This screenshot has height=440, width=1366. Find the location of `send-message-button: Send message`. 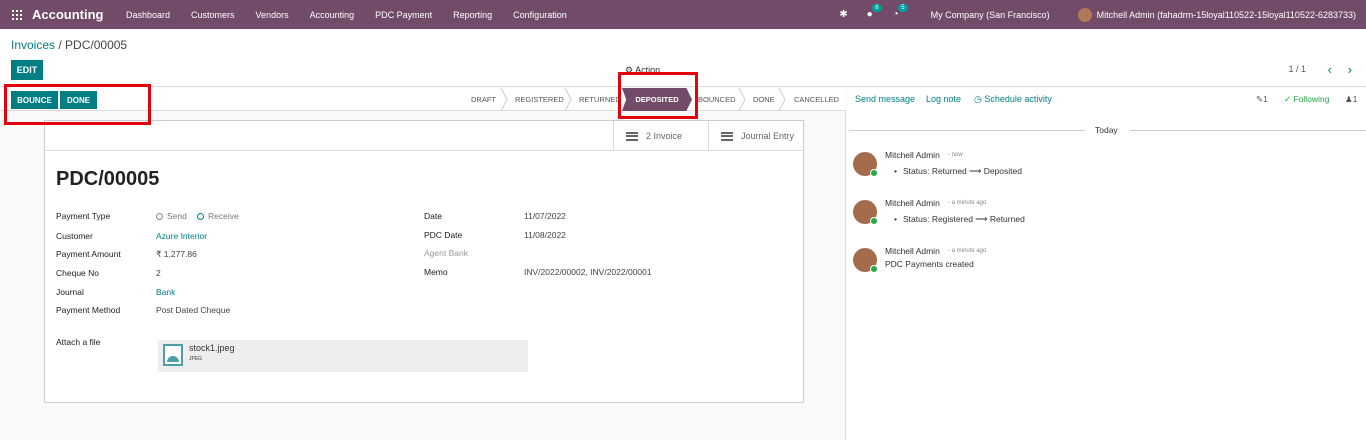

send-message-button: Send message is located at coordinates (885, 99).